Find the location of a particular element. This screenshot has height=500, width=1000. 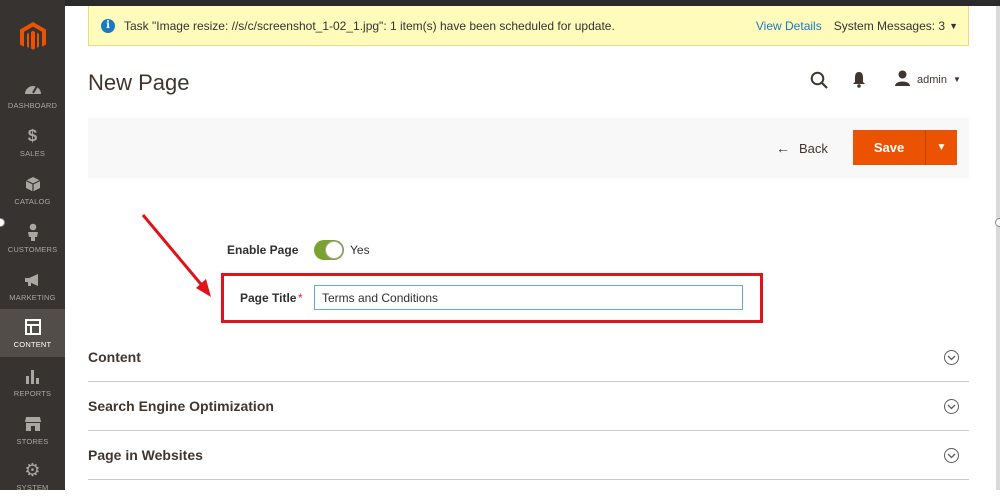

section-title: Page in Websites is located at coordinates (145, 455).